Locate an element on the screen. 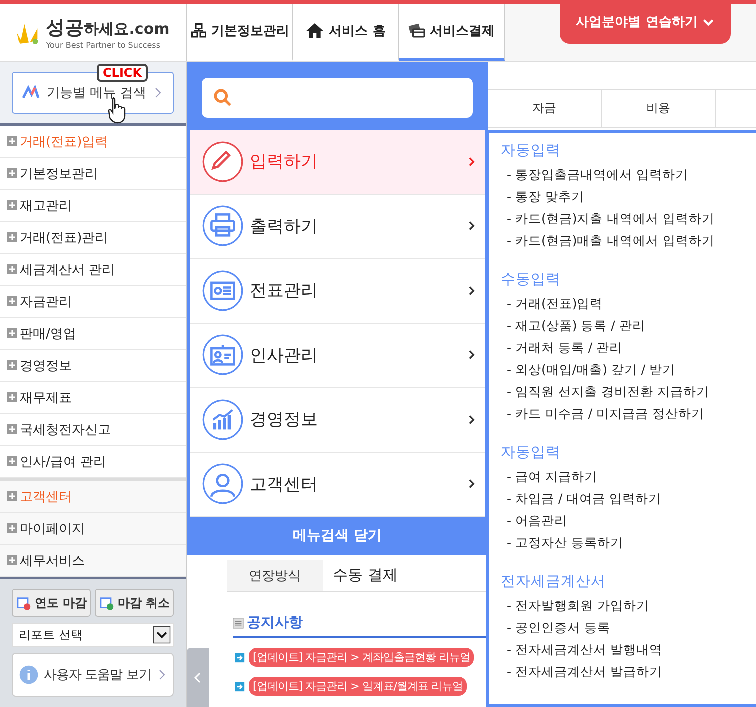 The width and height of the screenshot is (756, 707). bar-chart-icon is located at coordinates (223, 419).